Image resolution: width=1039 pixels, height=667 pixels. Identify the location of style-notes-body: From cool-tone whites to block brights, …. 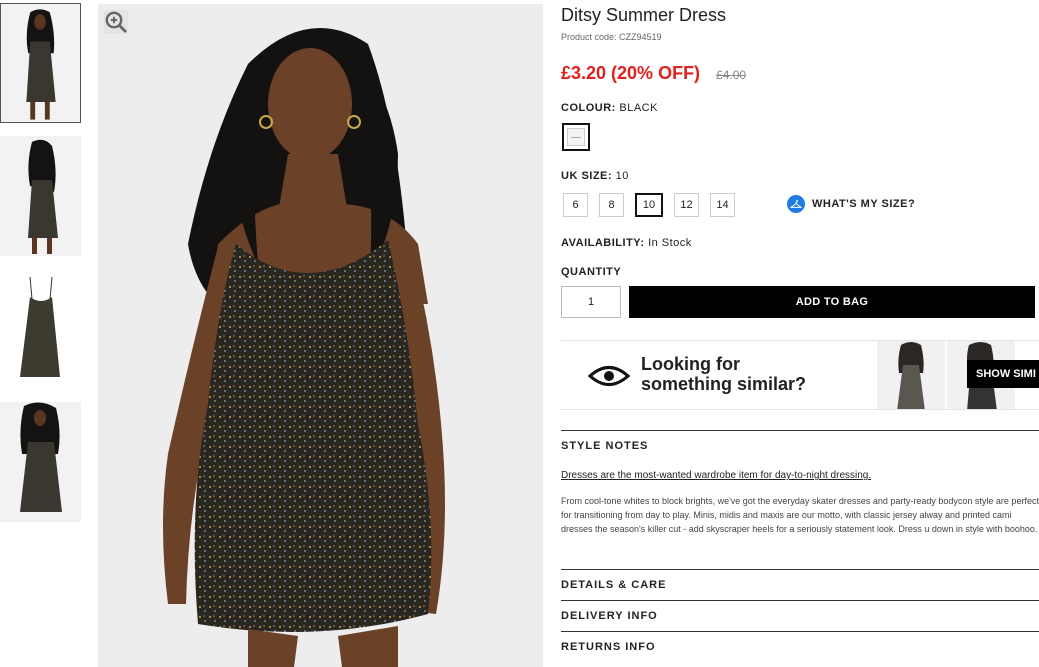
(800, 515).